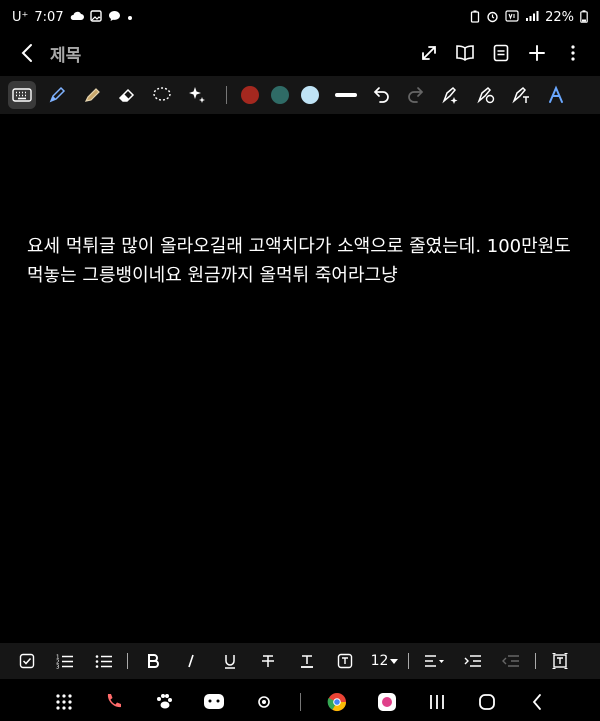 This screenshot has width=600, height=721. What do you see at coordinates (379, 661) in the screenshot?
I see `font-size-value: 12` at bounding box center [379, 661].